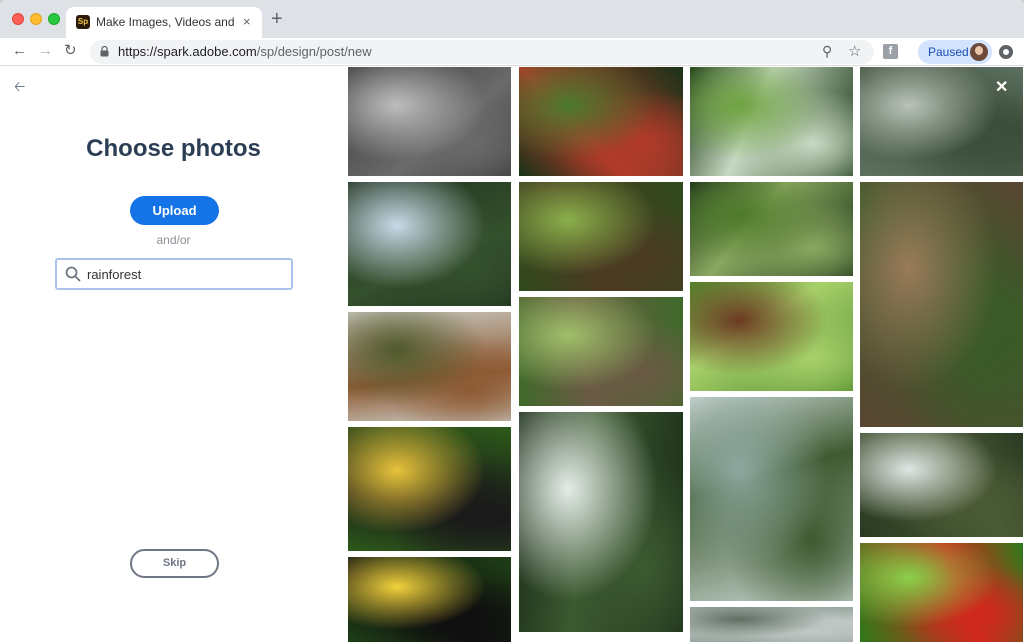 The image size is (1024, 642). What do you see at coordinates (19, 51) in the screenshot?
I see `back-button: ←` at bounding box center [19, 51].